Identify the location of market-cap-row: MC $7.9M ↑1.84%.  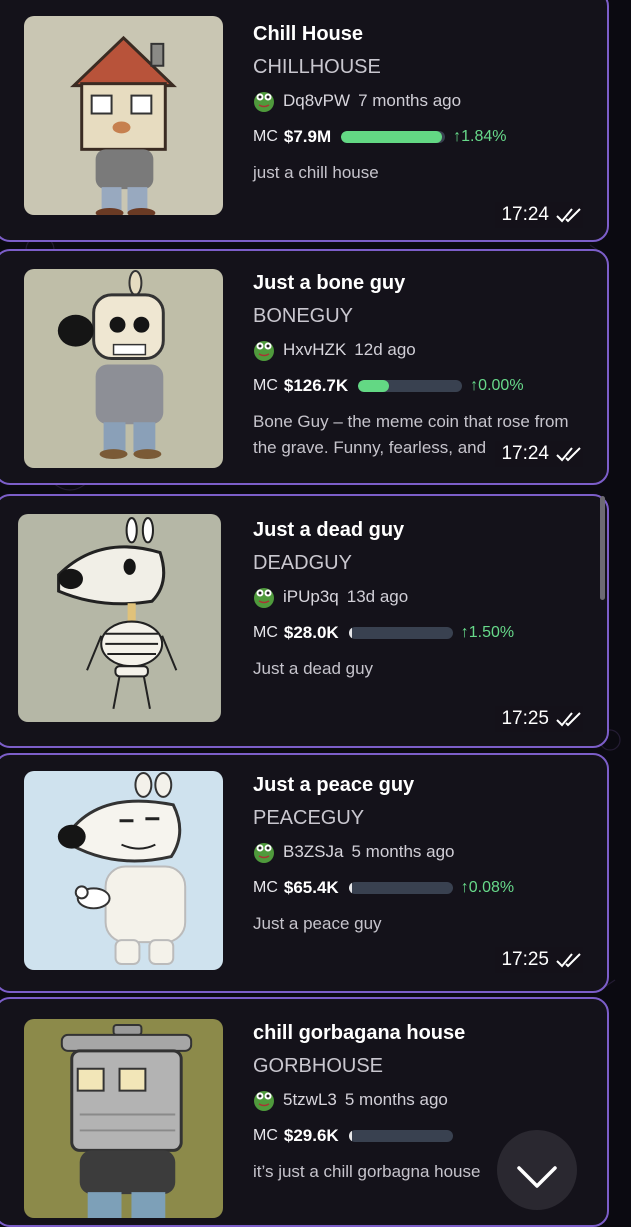
(421, 137).